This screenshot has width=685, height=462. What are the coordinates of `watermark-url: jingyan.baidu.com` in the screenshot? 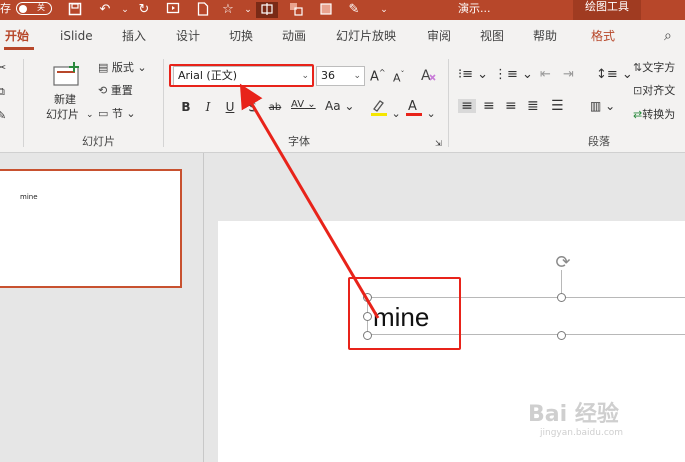 It's located at (582, 433).